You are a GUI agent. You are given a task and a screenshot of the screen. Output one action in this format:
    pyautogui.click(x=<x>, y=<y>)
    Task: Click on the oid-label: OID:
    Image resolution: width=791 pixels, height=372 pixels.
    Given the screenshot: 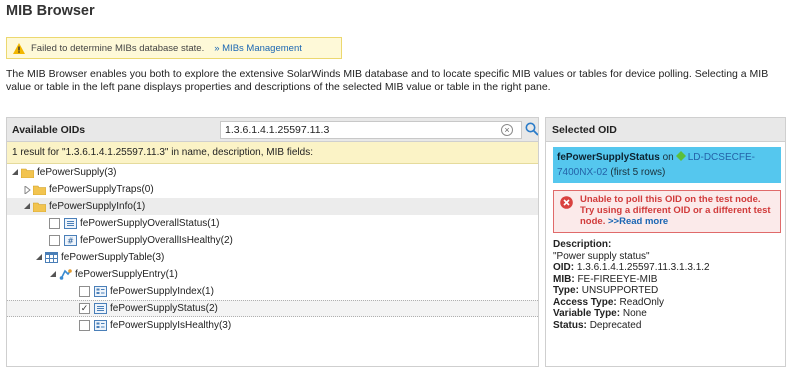 What is the action you would take?
    pyautogui.click(x=564, y=267)
    